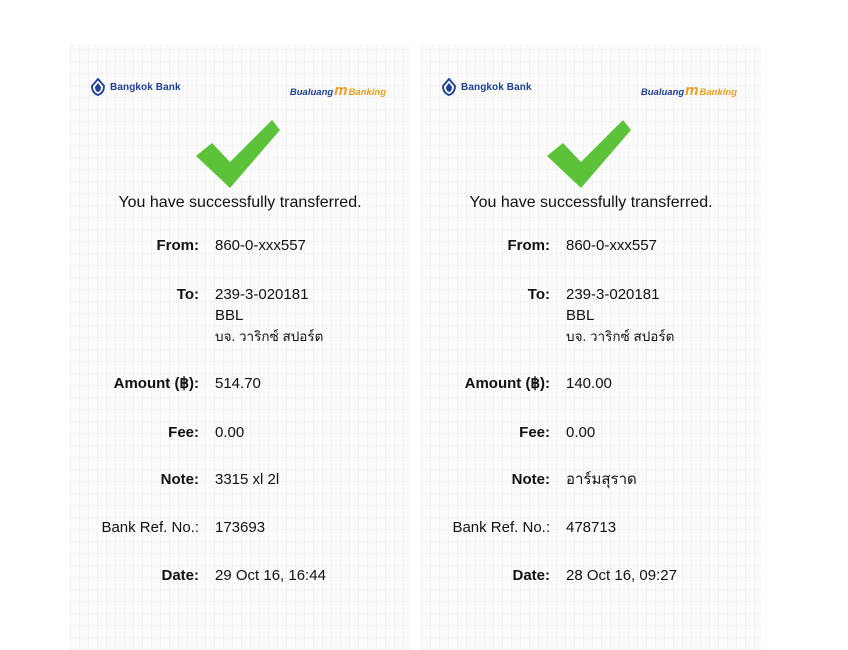 The image size is (848, 650). Describe the element at coordinates (240, 527) in the screenshot. I see `bank-ref-value: 173693` at that location.